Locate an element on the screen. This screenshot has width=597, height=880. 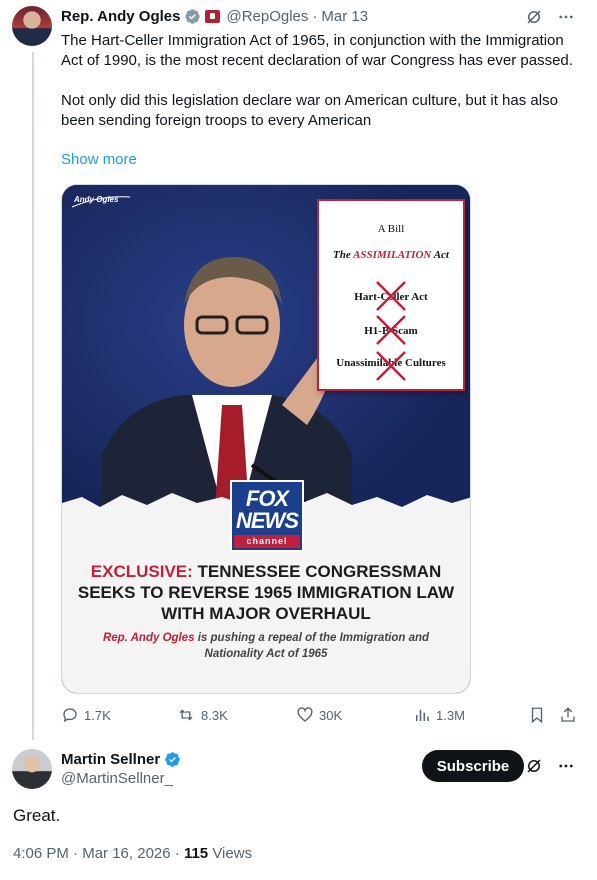
like-button: 30K is located at coordinates (319, 715).